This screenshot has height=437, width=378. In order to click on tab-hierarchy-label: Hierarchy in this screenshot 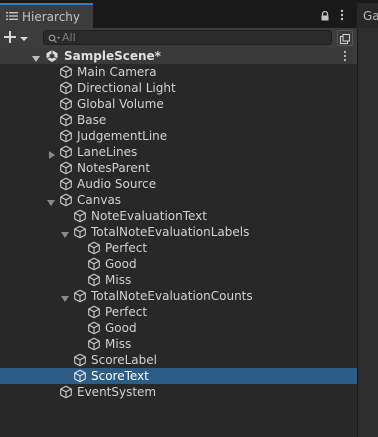, I will do `click(51, 16)`.